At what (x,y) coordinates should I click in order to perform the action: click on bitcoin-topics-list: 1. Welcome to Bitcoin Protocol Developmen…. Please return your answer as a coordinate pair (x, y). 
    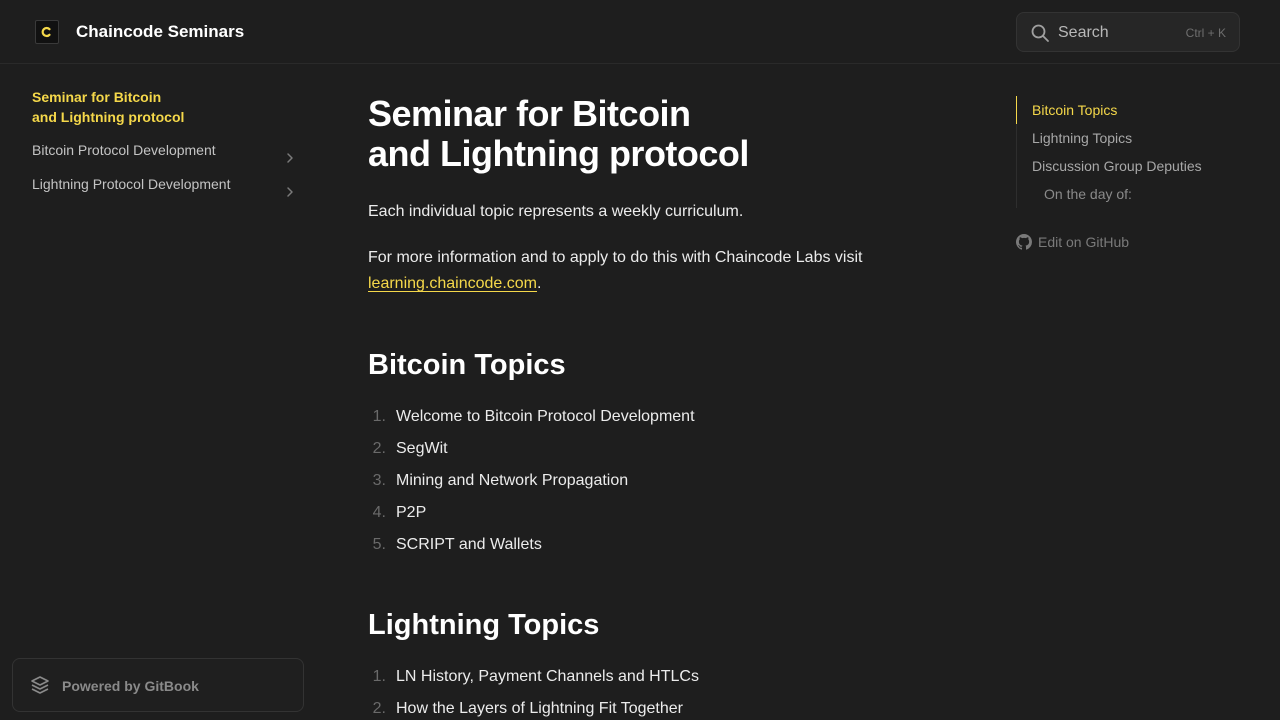
    Looking at the image, I should click on (648, 481).